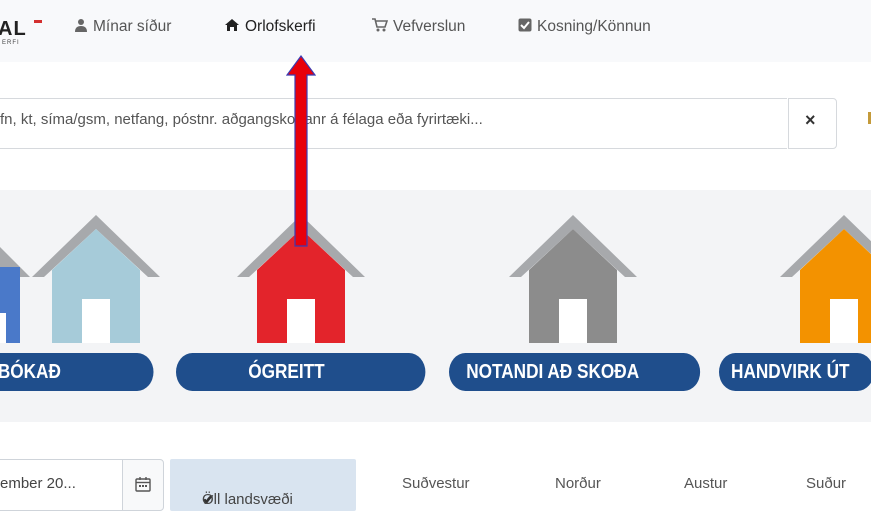 Image resolution: width=871 pixels, height=530 pixels. I want to click on category-unpaid-button: ÓGREITT, so click(301, 372).